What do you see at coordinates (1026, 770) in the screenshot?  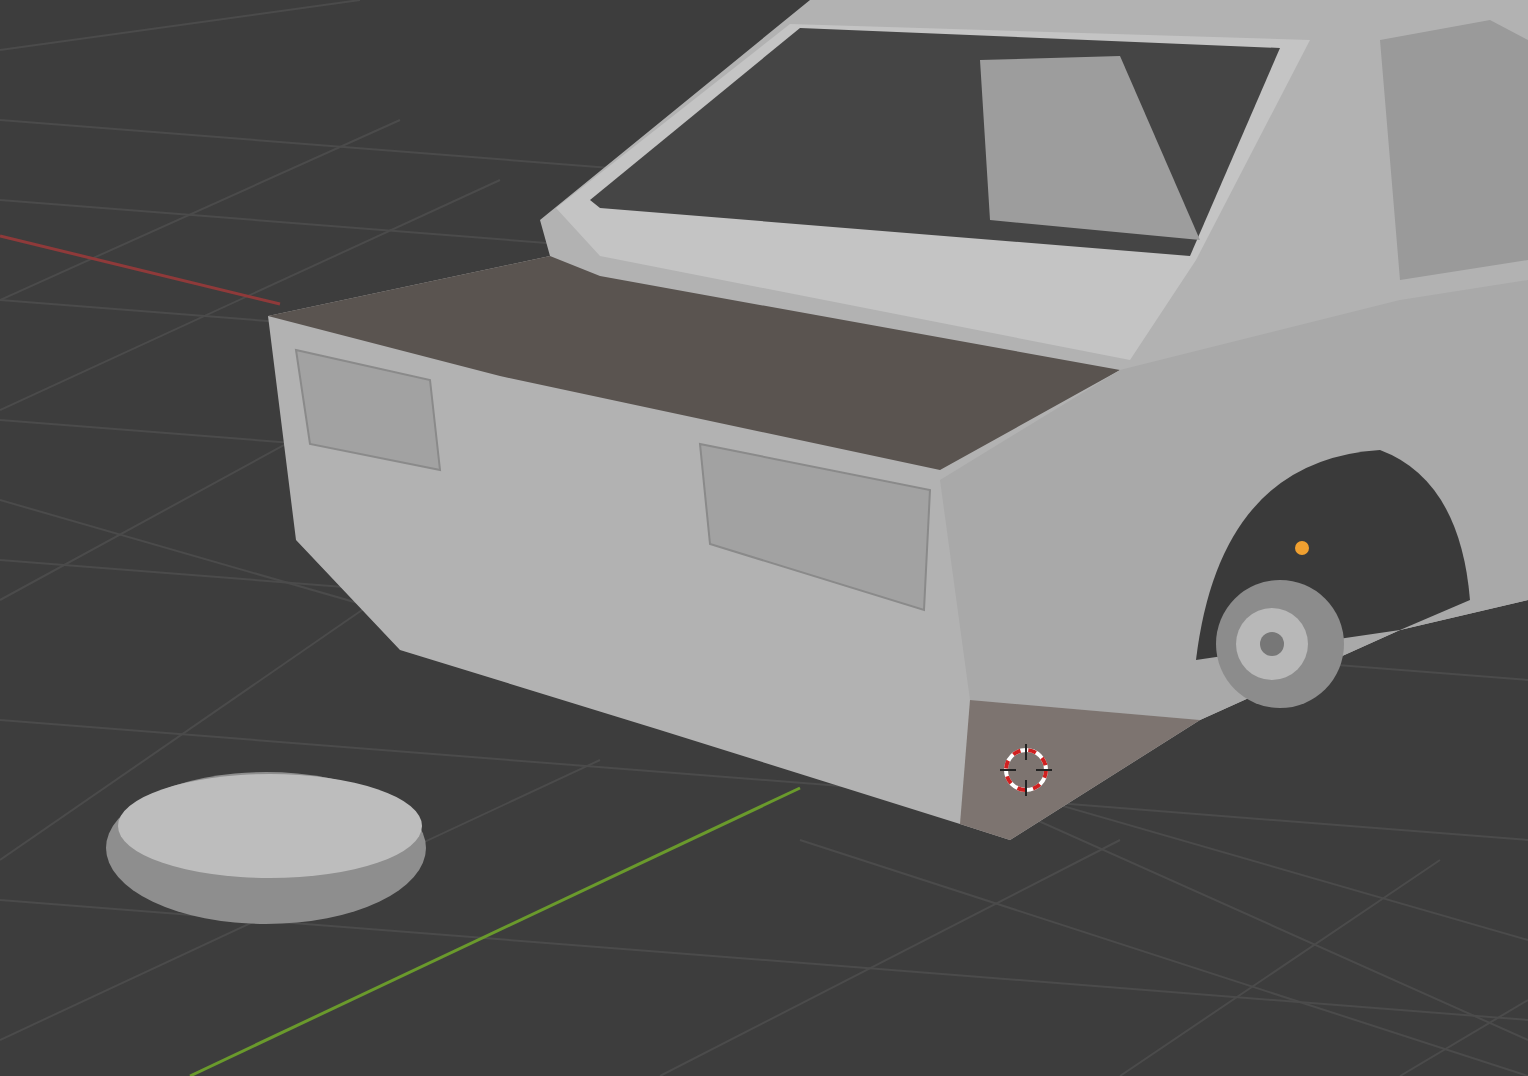 I see `crosshair-icon` at bounding box center [1026, 770].